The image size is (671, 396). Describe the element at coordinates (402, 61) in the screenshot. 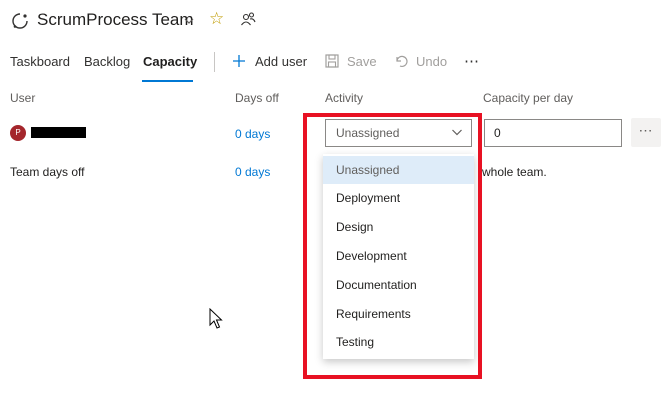

I see `undo-icon` at that location.